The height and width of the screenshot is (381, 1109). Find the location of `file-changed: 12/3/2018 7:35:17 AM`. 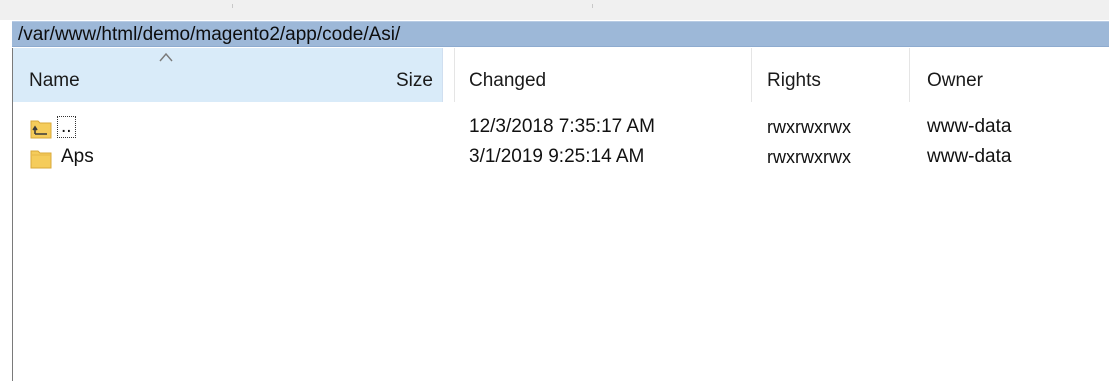

file-changed: 12/3/2018 7:35:17 AM is located at coordinates (562, 126).